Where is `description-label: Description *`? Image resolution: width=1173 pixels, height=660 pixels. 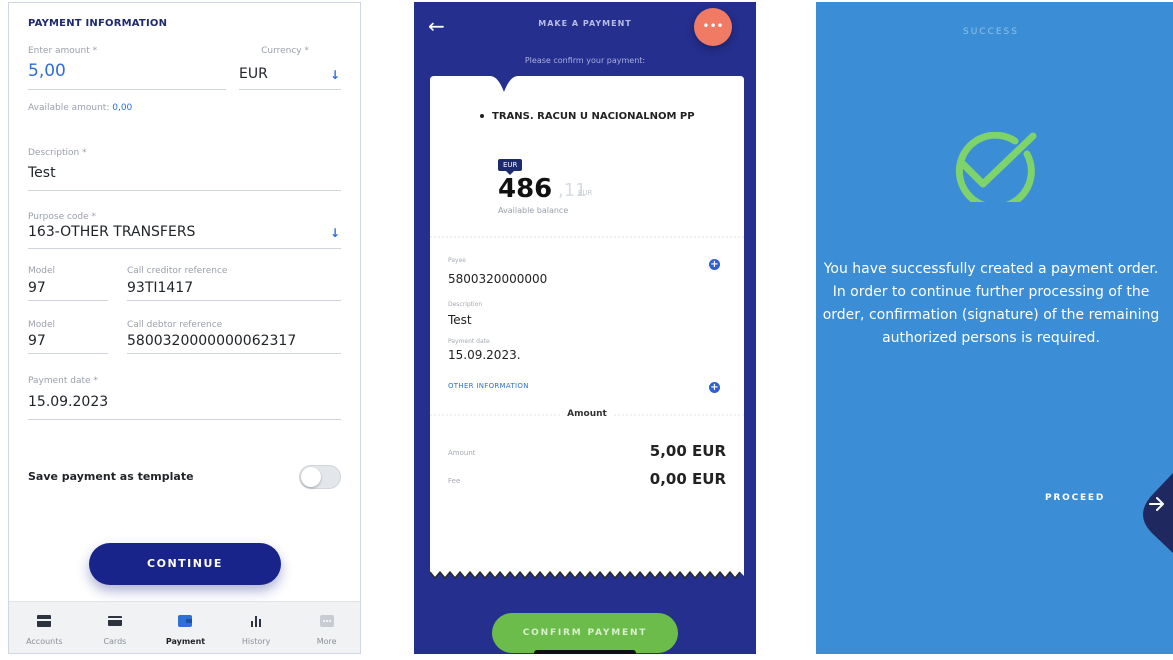
description-label: Description * is located at coordinates (57, 153).